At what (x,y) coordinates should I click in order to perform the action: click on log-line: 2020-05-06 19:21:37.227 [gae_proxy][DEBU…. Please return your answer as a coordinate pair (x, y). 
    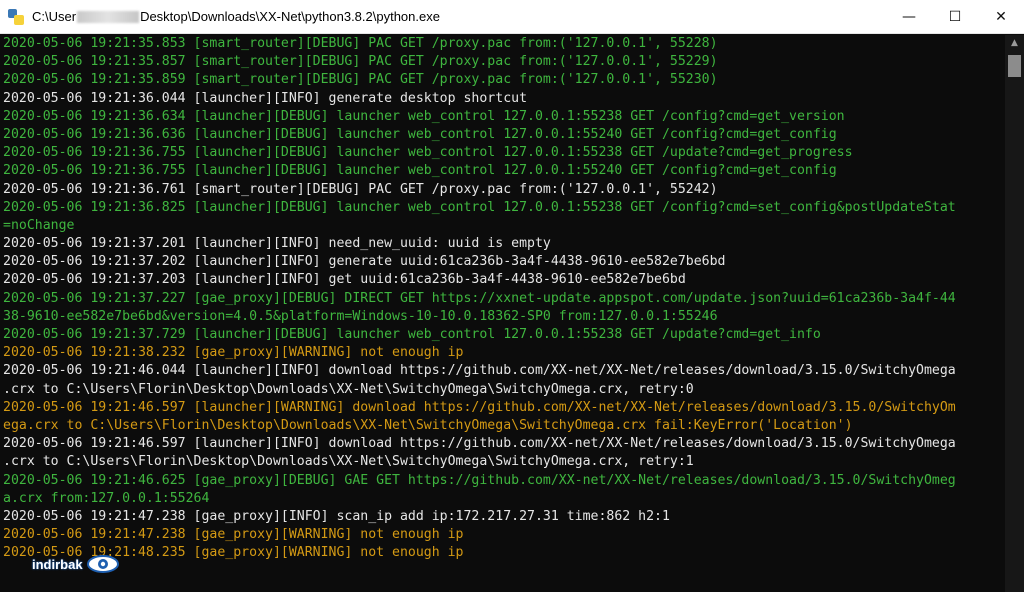
    Looking at the image, I should click on (479, 298).